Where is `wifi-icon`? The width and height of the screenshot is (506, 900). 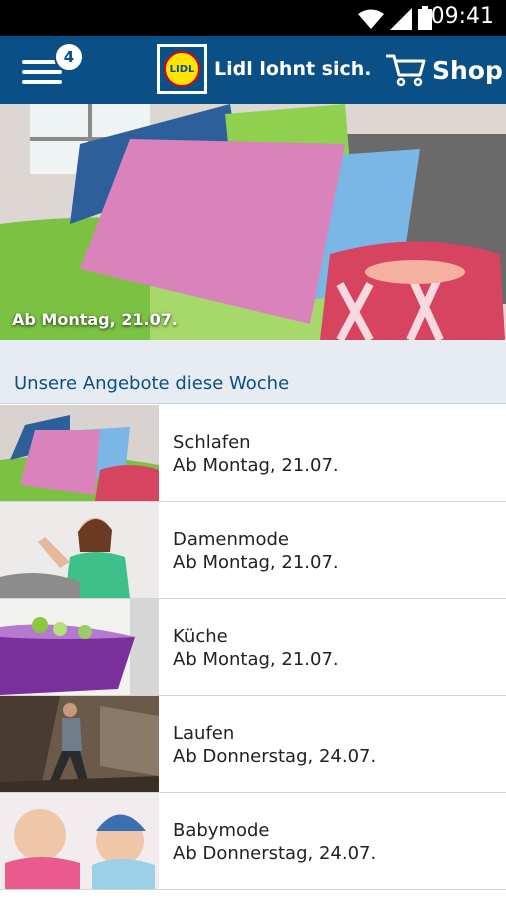 wifi-icon is located at coordinates (371, 19).